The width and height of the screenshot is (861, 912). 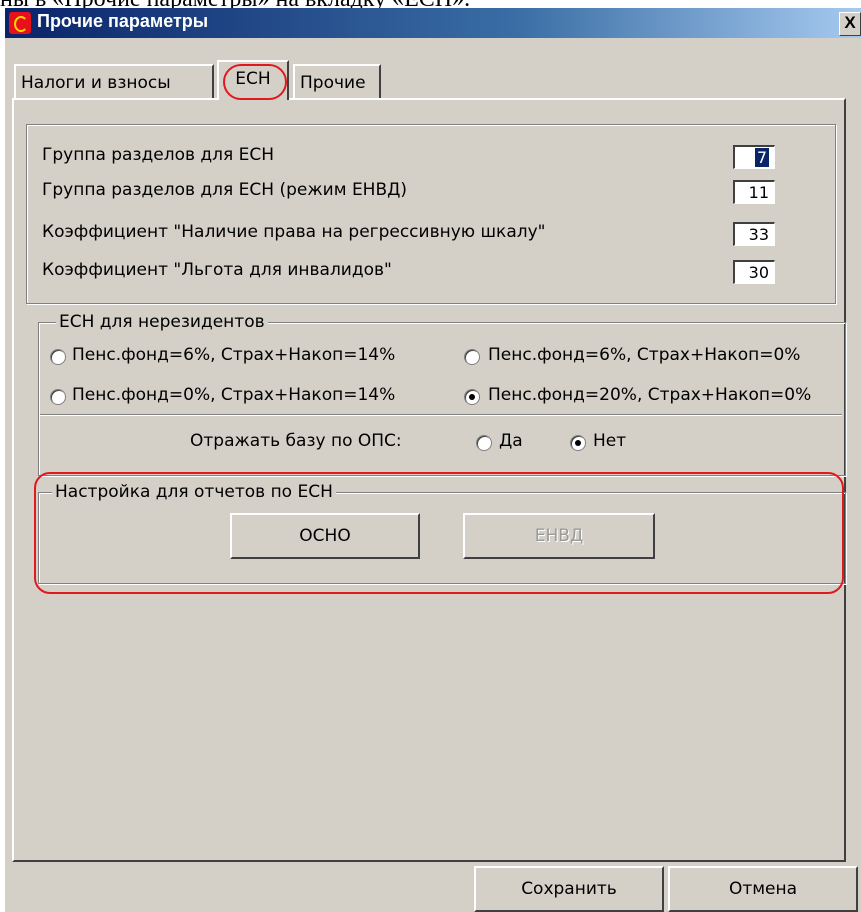 I want to click on tab-highlight-ring, so click(x=255, y=82).